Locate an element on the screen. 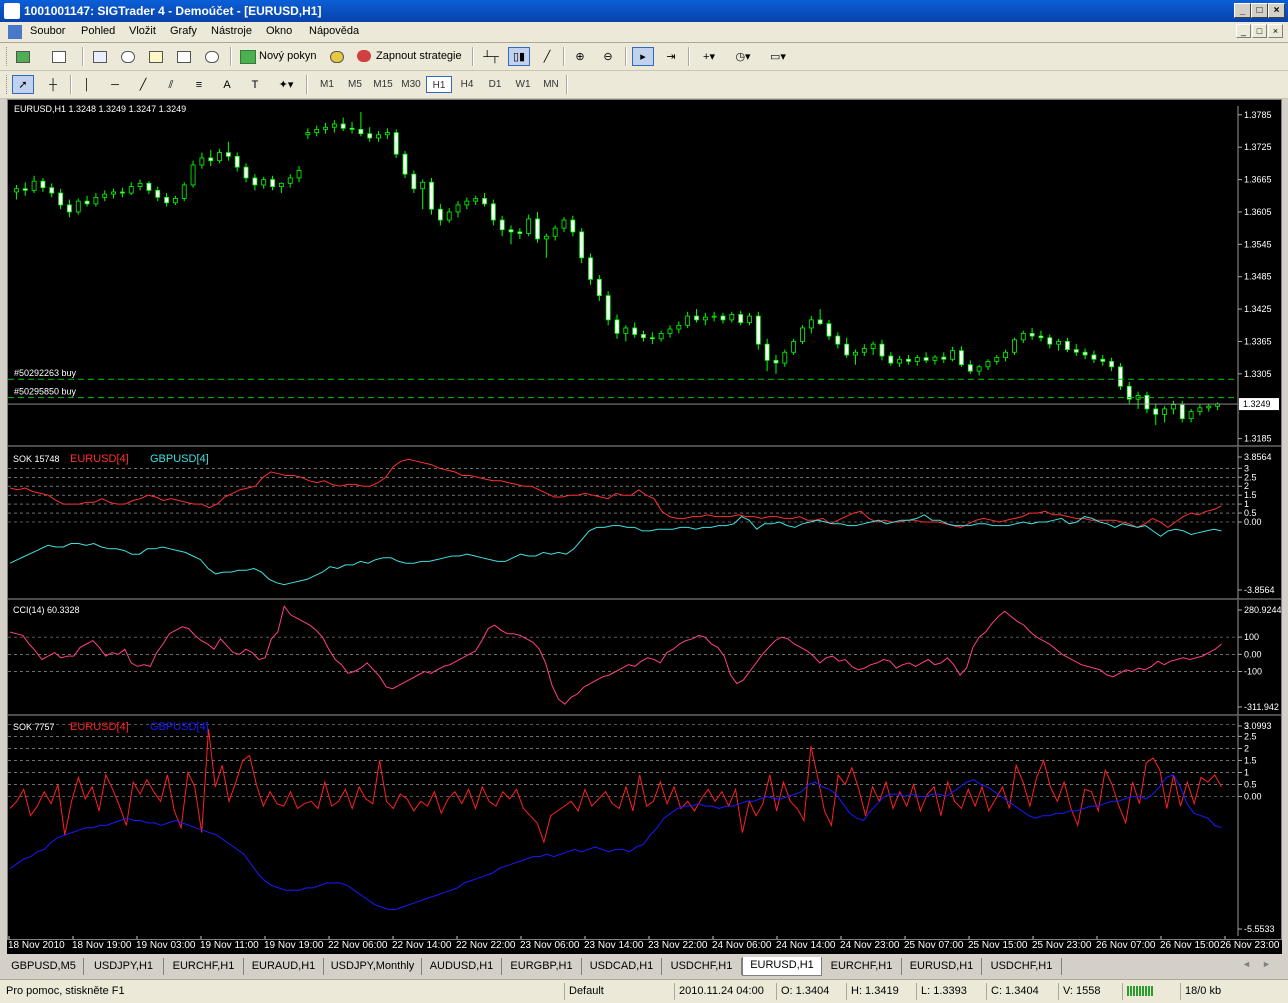 This screenshot has width=1288, height=1003. chart-tab: USDJPY,Monthly is located at coordinates (373, 966).